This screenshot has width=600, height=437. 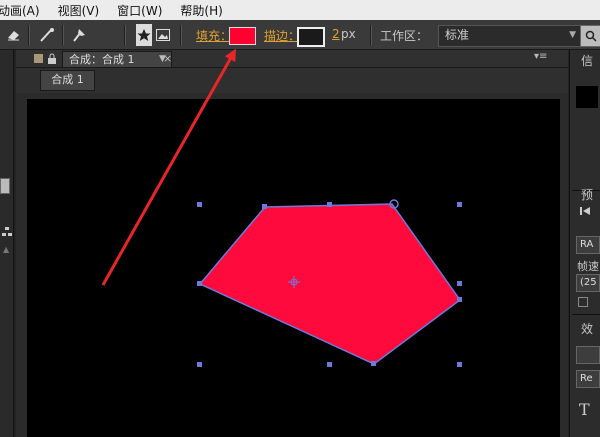 What do you see at coordinates (588, 245) in the screenshot?
I see `ram-preview-button: RA` at bounding box center [588, 245].